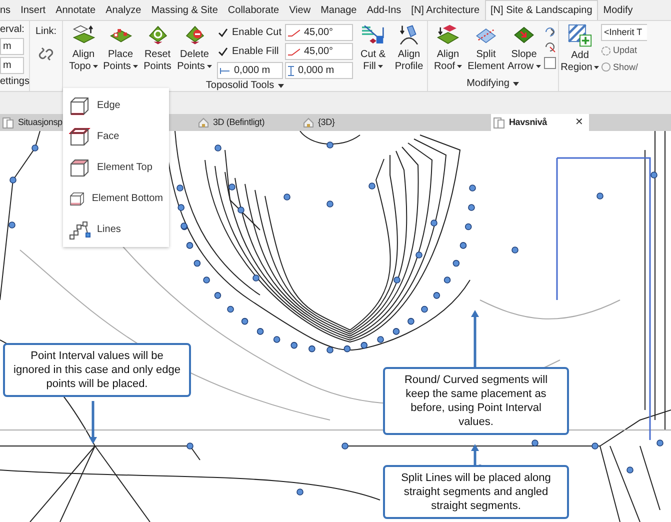  What do you see at coordinates (580, 36) in the screenshot?
I see `hatched-region-icon` at bounding box center [580, 36].